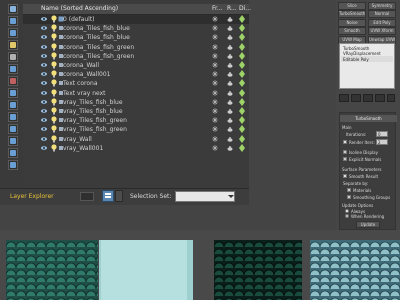  Describe the element at coordinates (345, 142) in the screenshot. I see `render-iters-checkbox` at that location.